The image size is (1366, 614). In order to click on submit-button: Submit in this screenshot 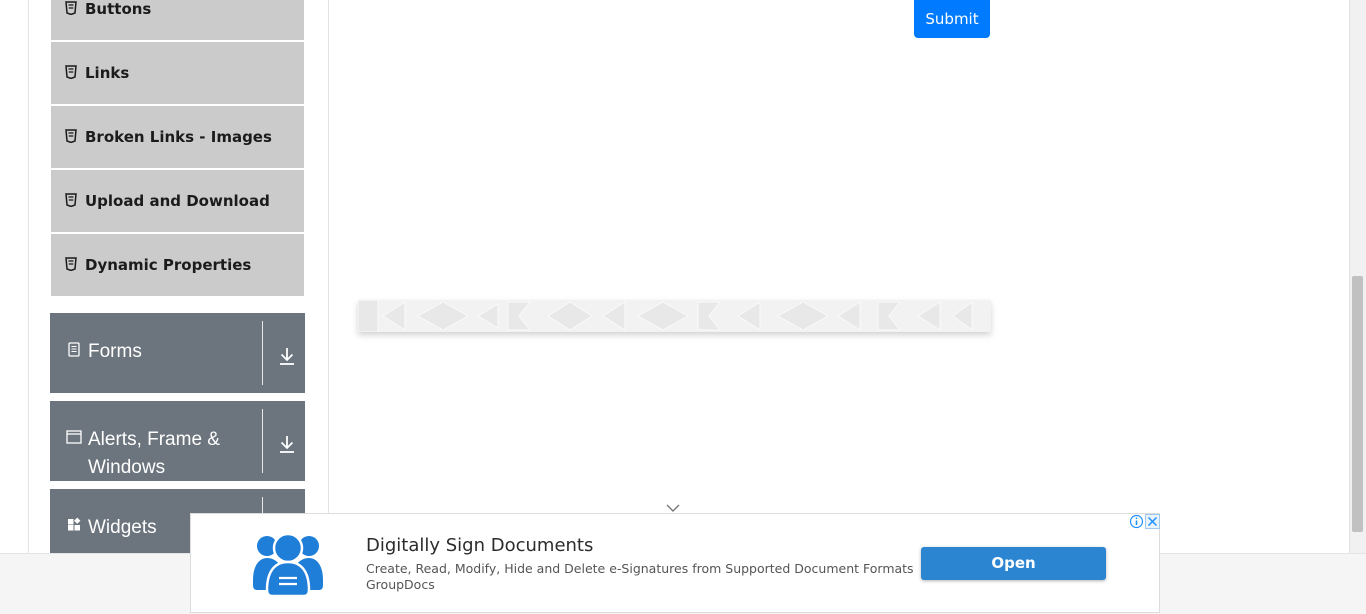, I will do `click(952, 19)`.